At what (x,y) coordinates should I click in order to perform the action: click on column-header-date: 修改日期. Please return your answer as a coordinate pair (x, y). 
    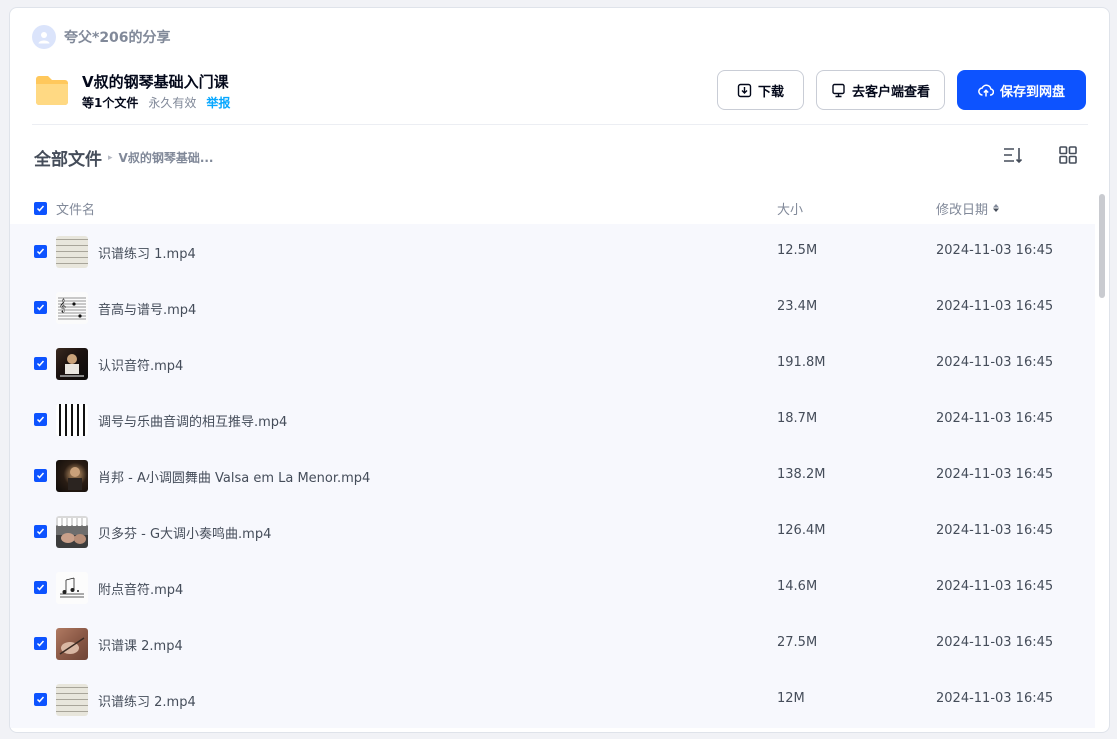
    Looking at the image, I should click on (968, 208).